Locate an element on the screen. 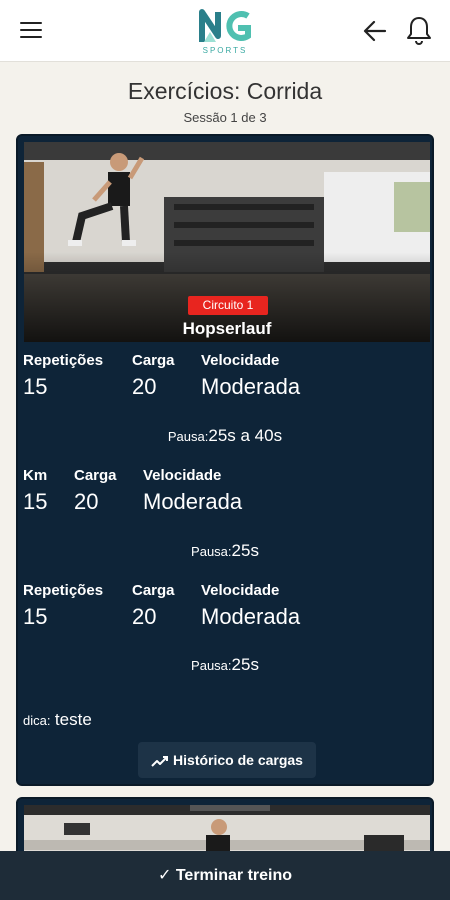 This screenshot has width=450, height=900. set-1-pause: Pausa:25s a 40s is located at coordinates (225, 436).